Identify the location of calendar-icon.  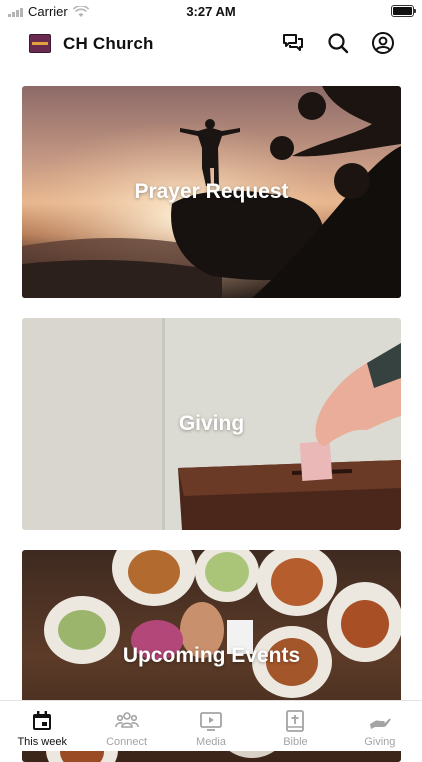
(42, 720).